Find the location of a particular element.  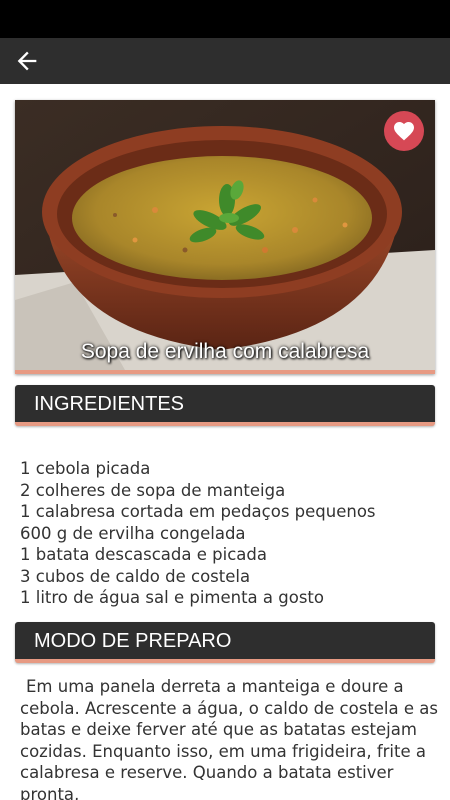

status-bar is located at coordinates (225, 19).